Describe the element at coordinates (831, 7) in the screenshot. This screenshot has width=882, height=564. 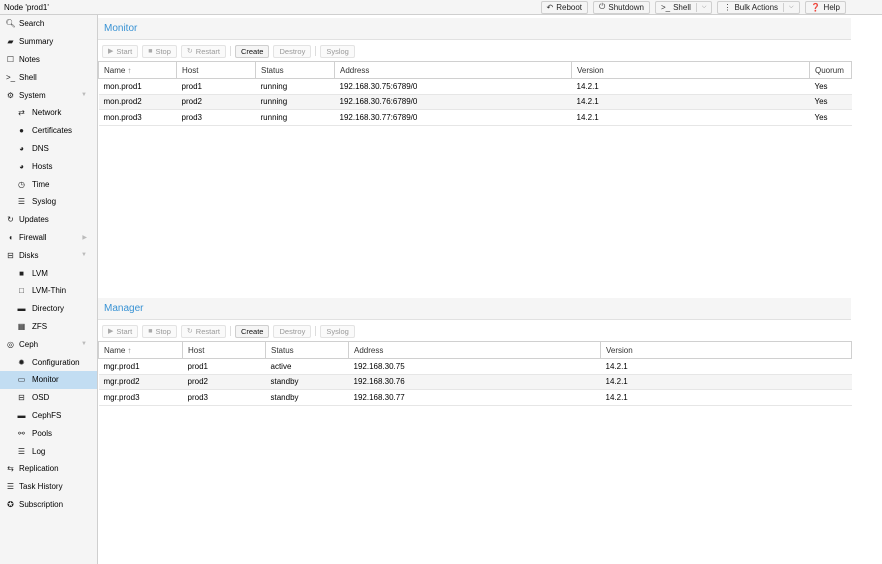
I see `help-label: Help` at that location.